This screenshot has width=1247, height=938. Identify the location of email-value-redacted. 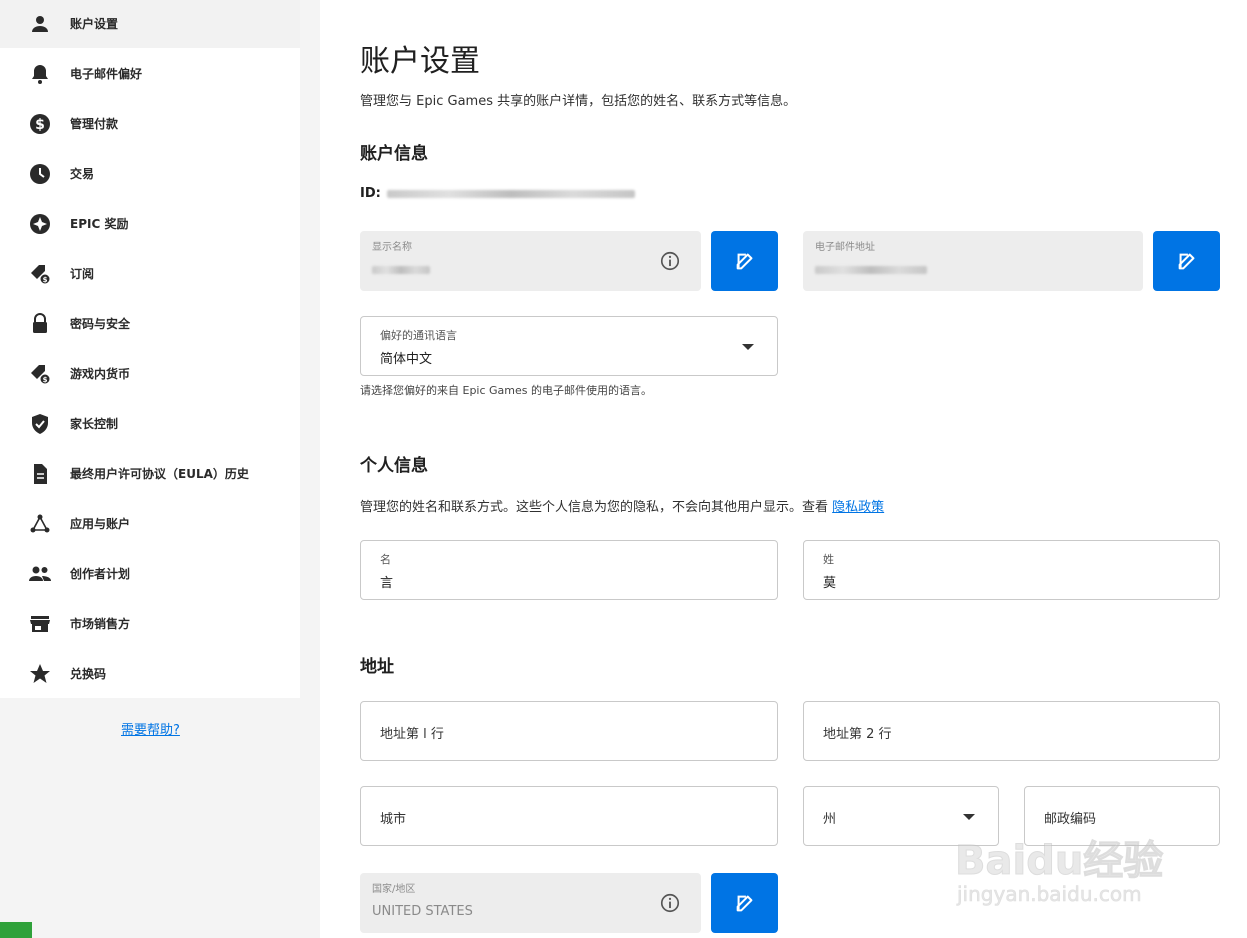
(871, 270).